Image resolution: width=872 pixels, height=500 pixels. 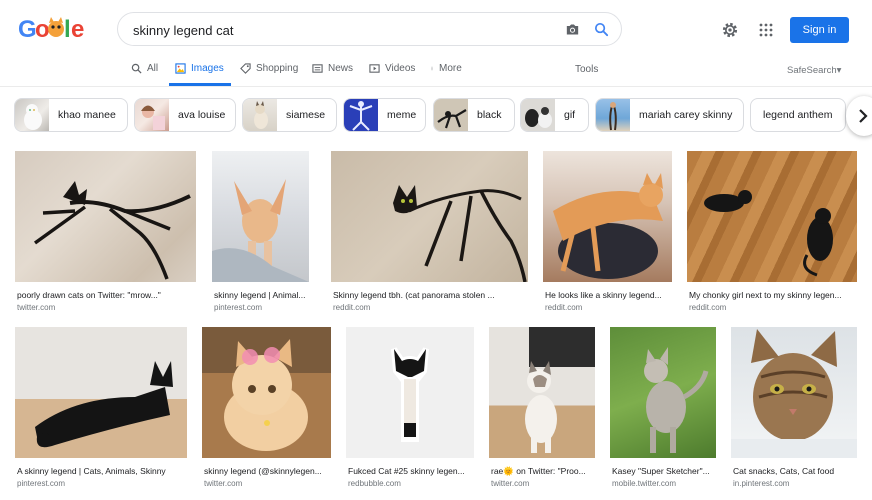 I want to click on safesearch-button: SafeSearch▾, so click(x=814, y=70).